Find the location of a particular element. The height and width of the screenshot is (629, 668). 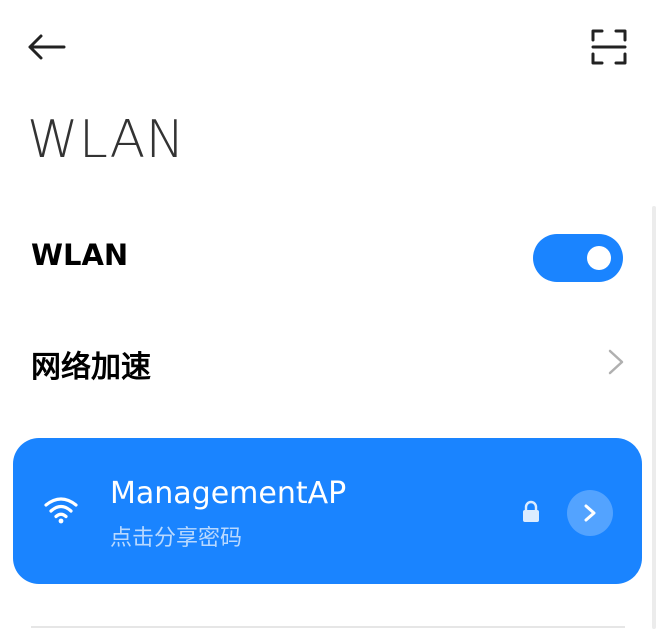

scan-qr-icon is located at coordinates (609, 47).